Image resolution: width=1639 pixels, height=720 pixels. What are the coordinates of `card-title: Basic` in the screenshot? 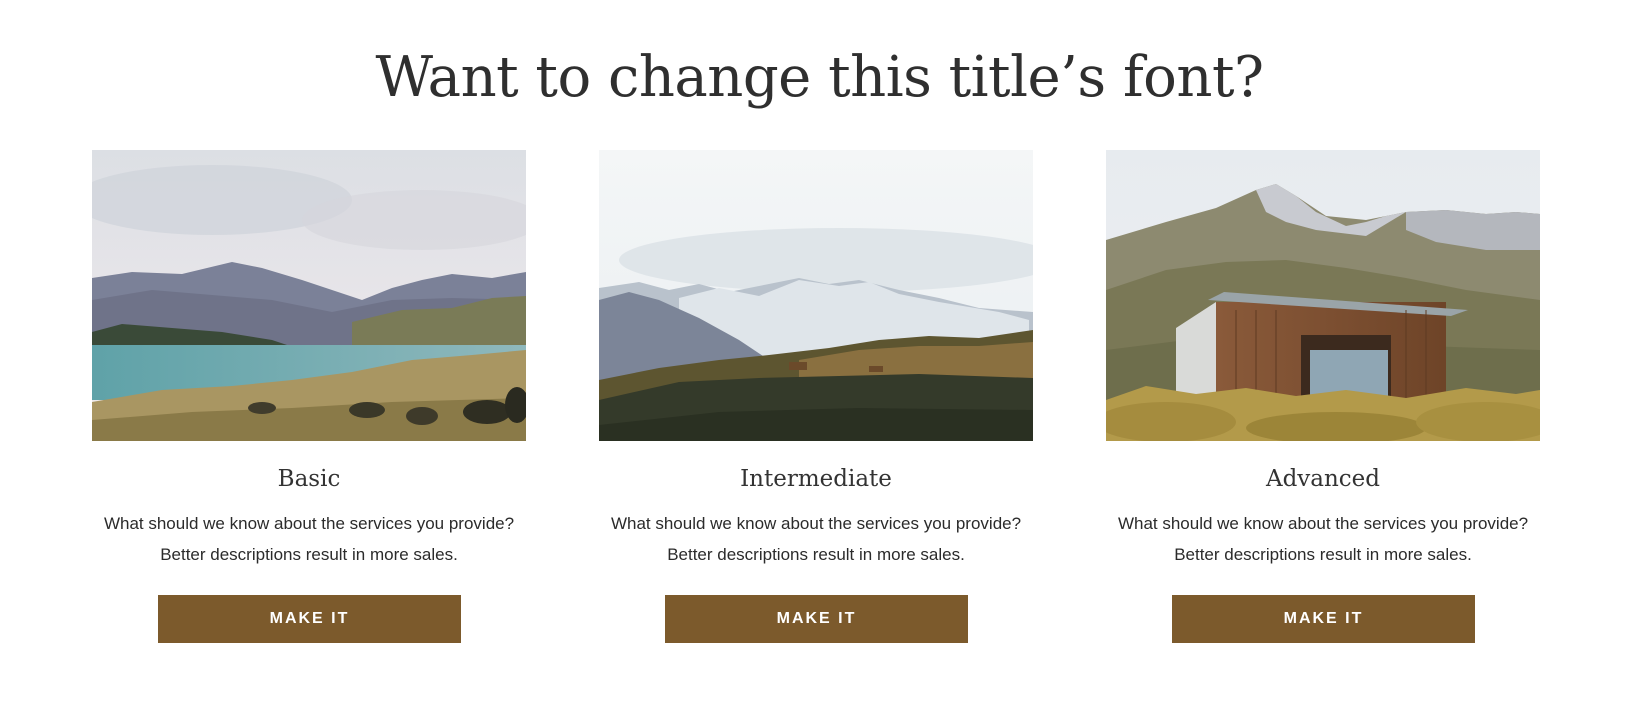 It's located at (309, 479).